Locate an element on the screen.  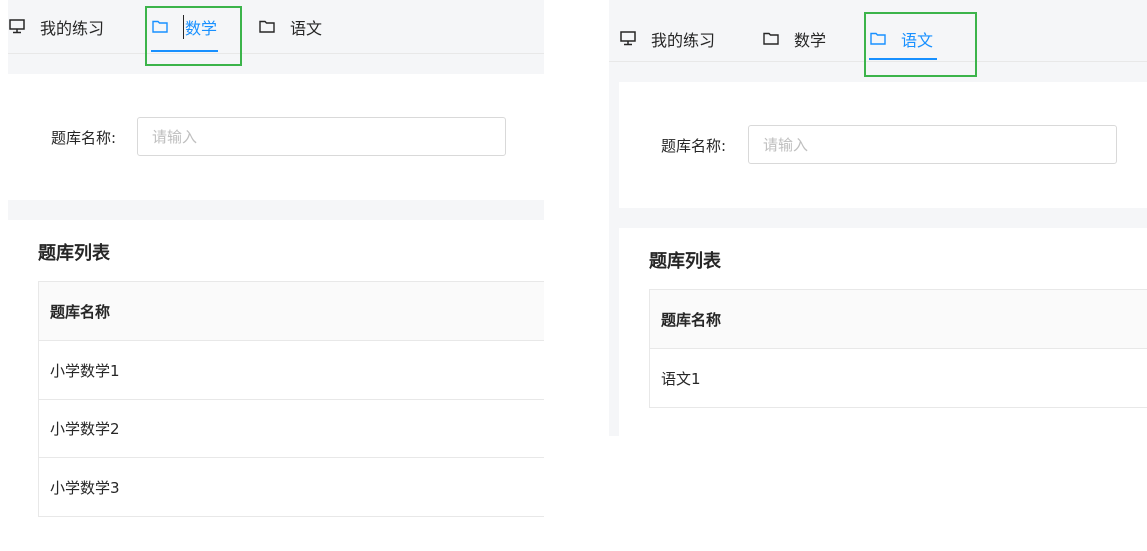
tab-bar: 我的练习 数学 语文 is located at coordinates (276, 27).